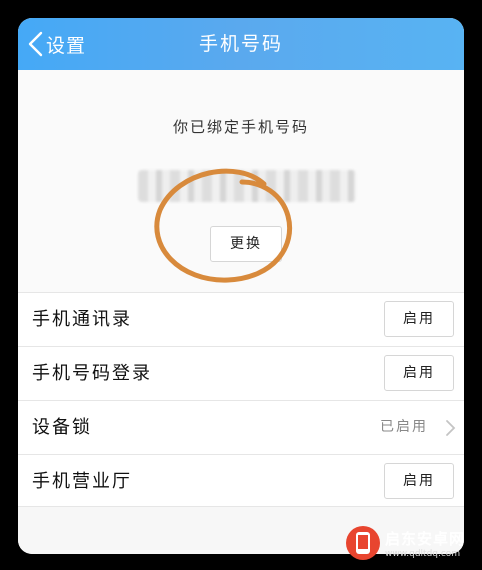  I want to click on phone-logo-icon, so click(363, 543).